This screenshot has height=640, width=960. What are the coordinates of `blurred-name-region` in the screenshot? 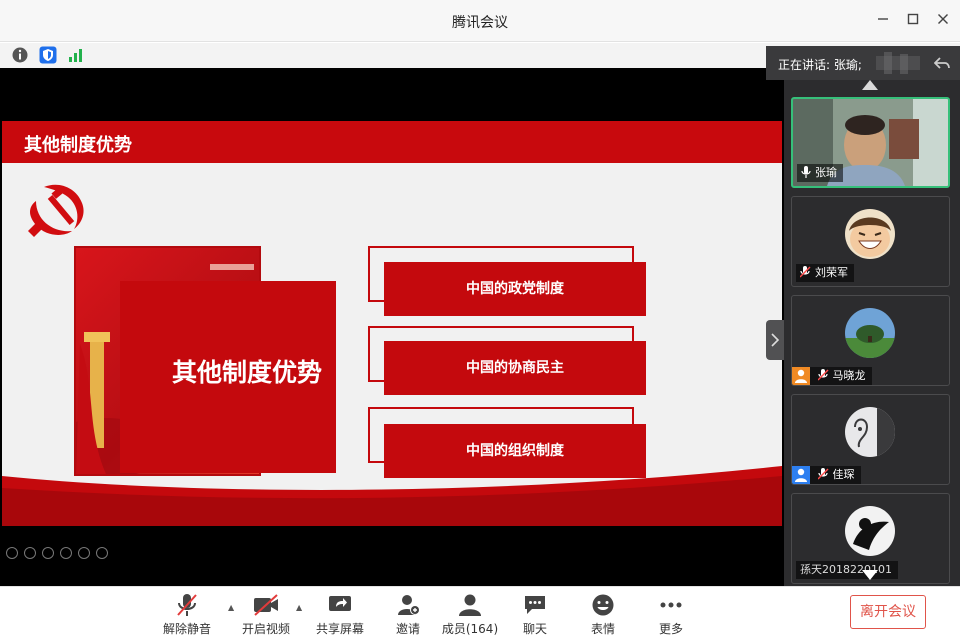 It's located at (898, 63).